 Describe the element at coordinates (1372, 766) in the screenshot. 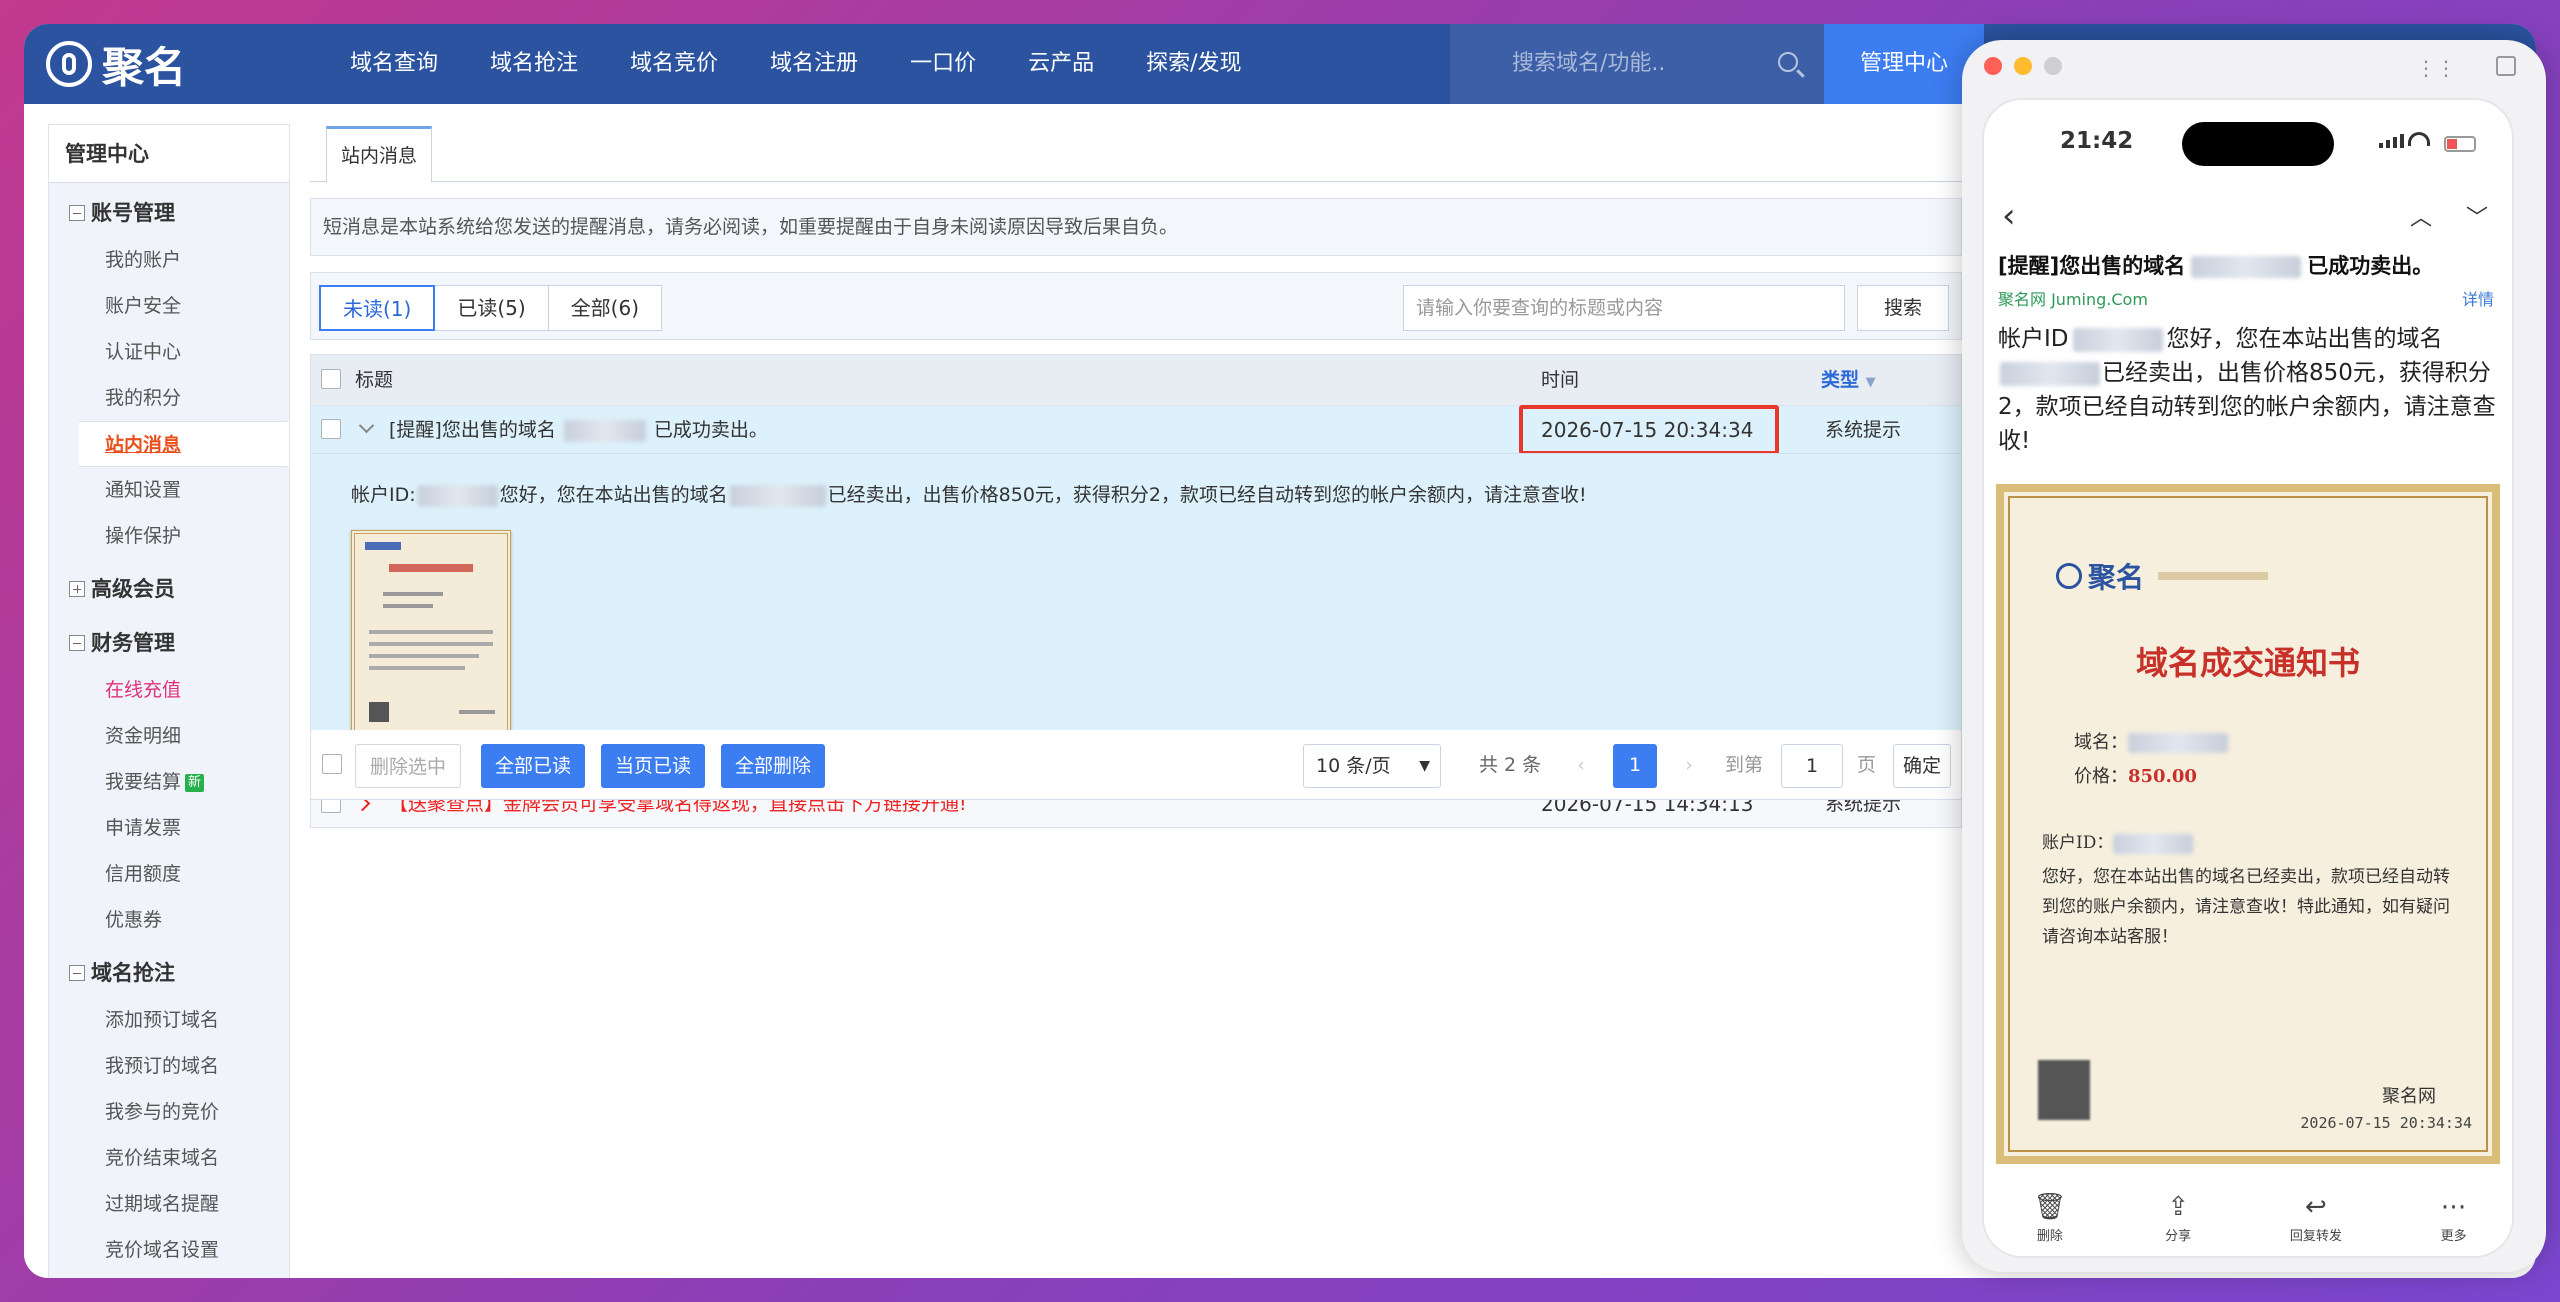

I see `per-page-select: 10 条/页 ▼` at that location.